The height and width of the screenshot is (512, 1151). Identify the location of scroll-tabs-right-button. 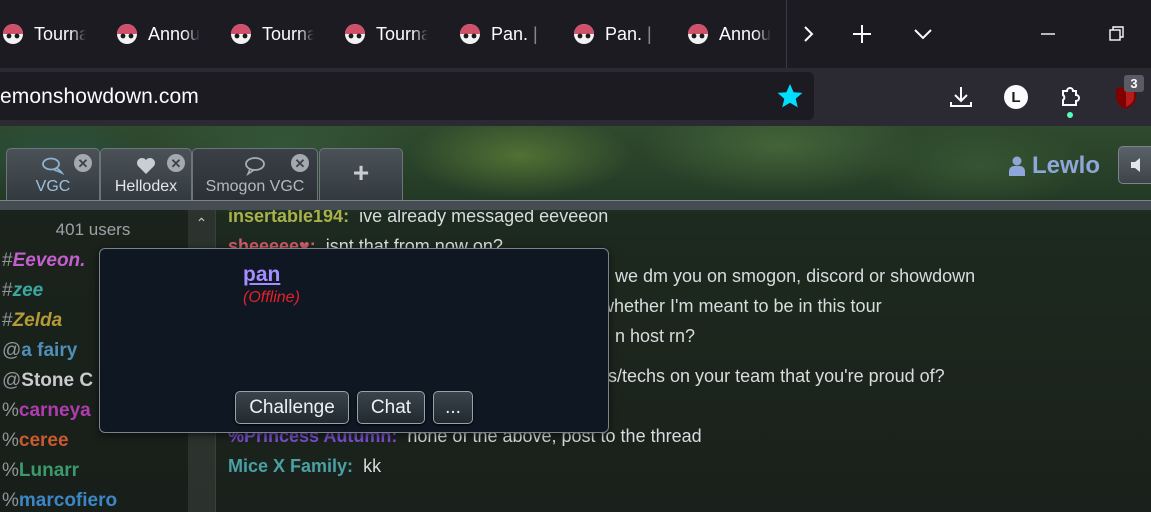
(808, 34).